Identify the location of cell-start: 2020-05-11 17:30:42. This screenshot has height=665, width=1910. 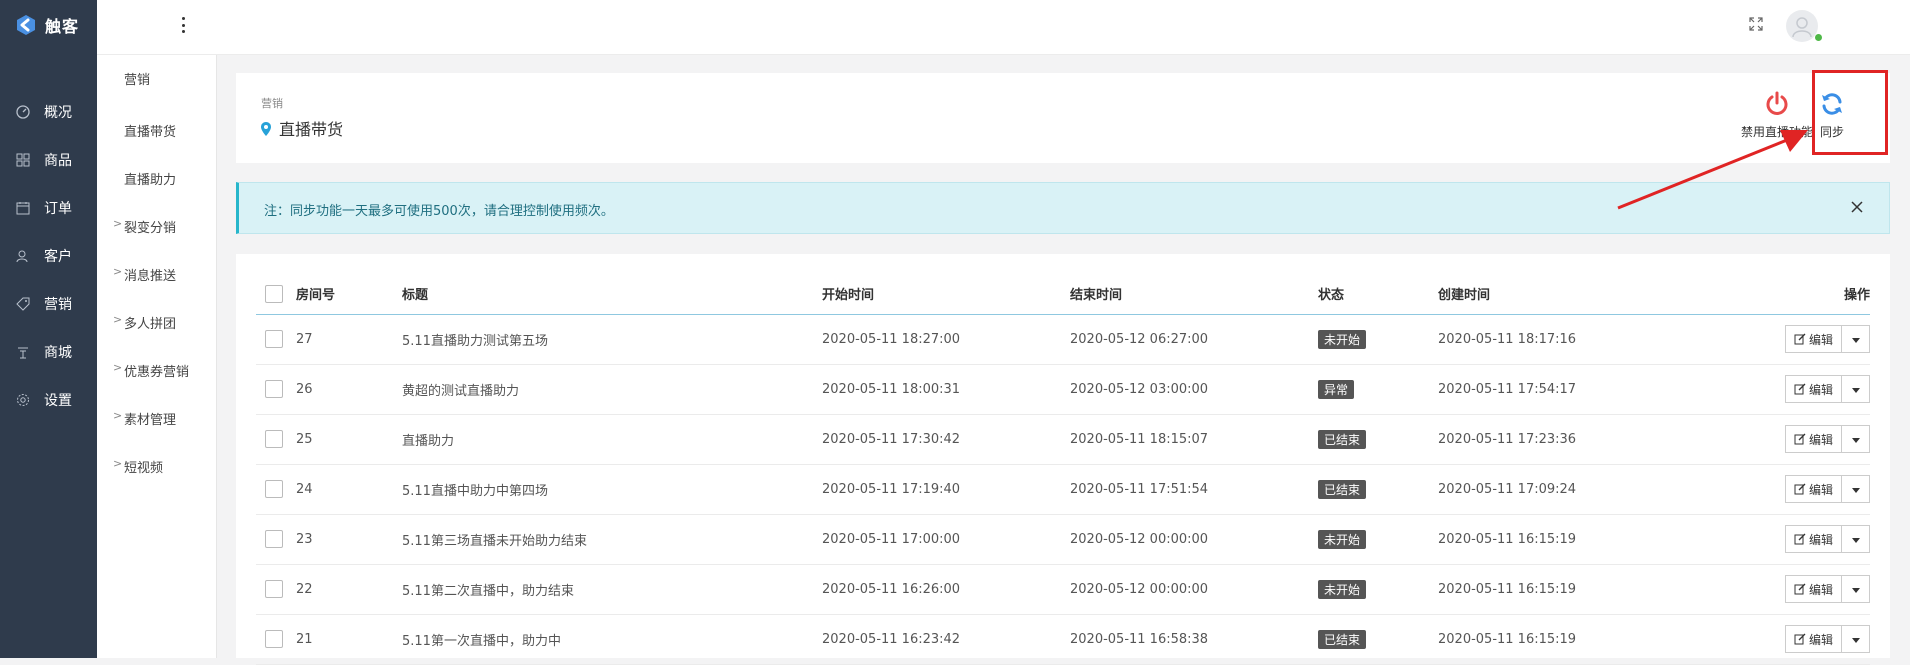
(946, 439).